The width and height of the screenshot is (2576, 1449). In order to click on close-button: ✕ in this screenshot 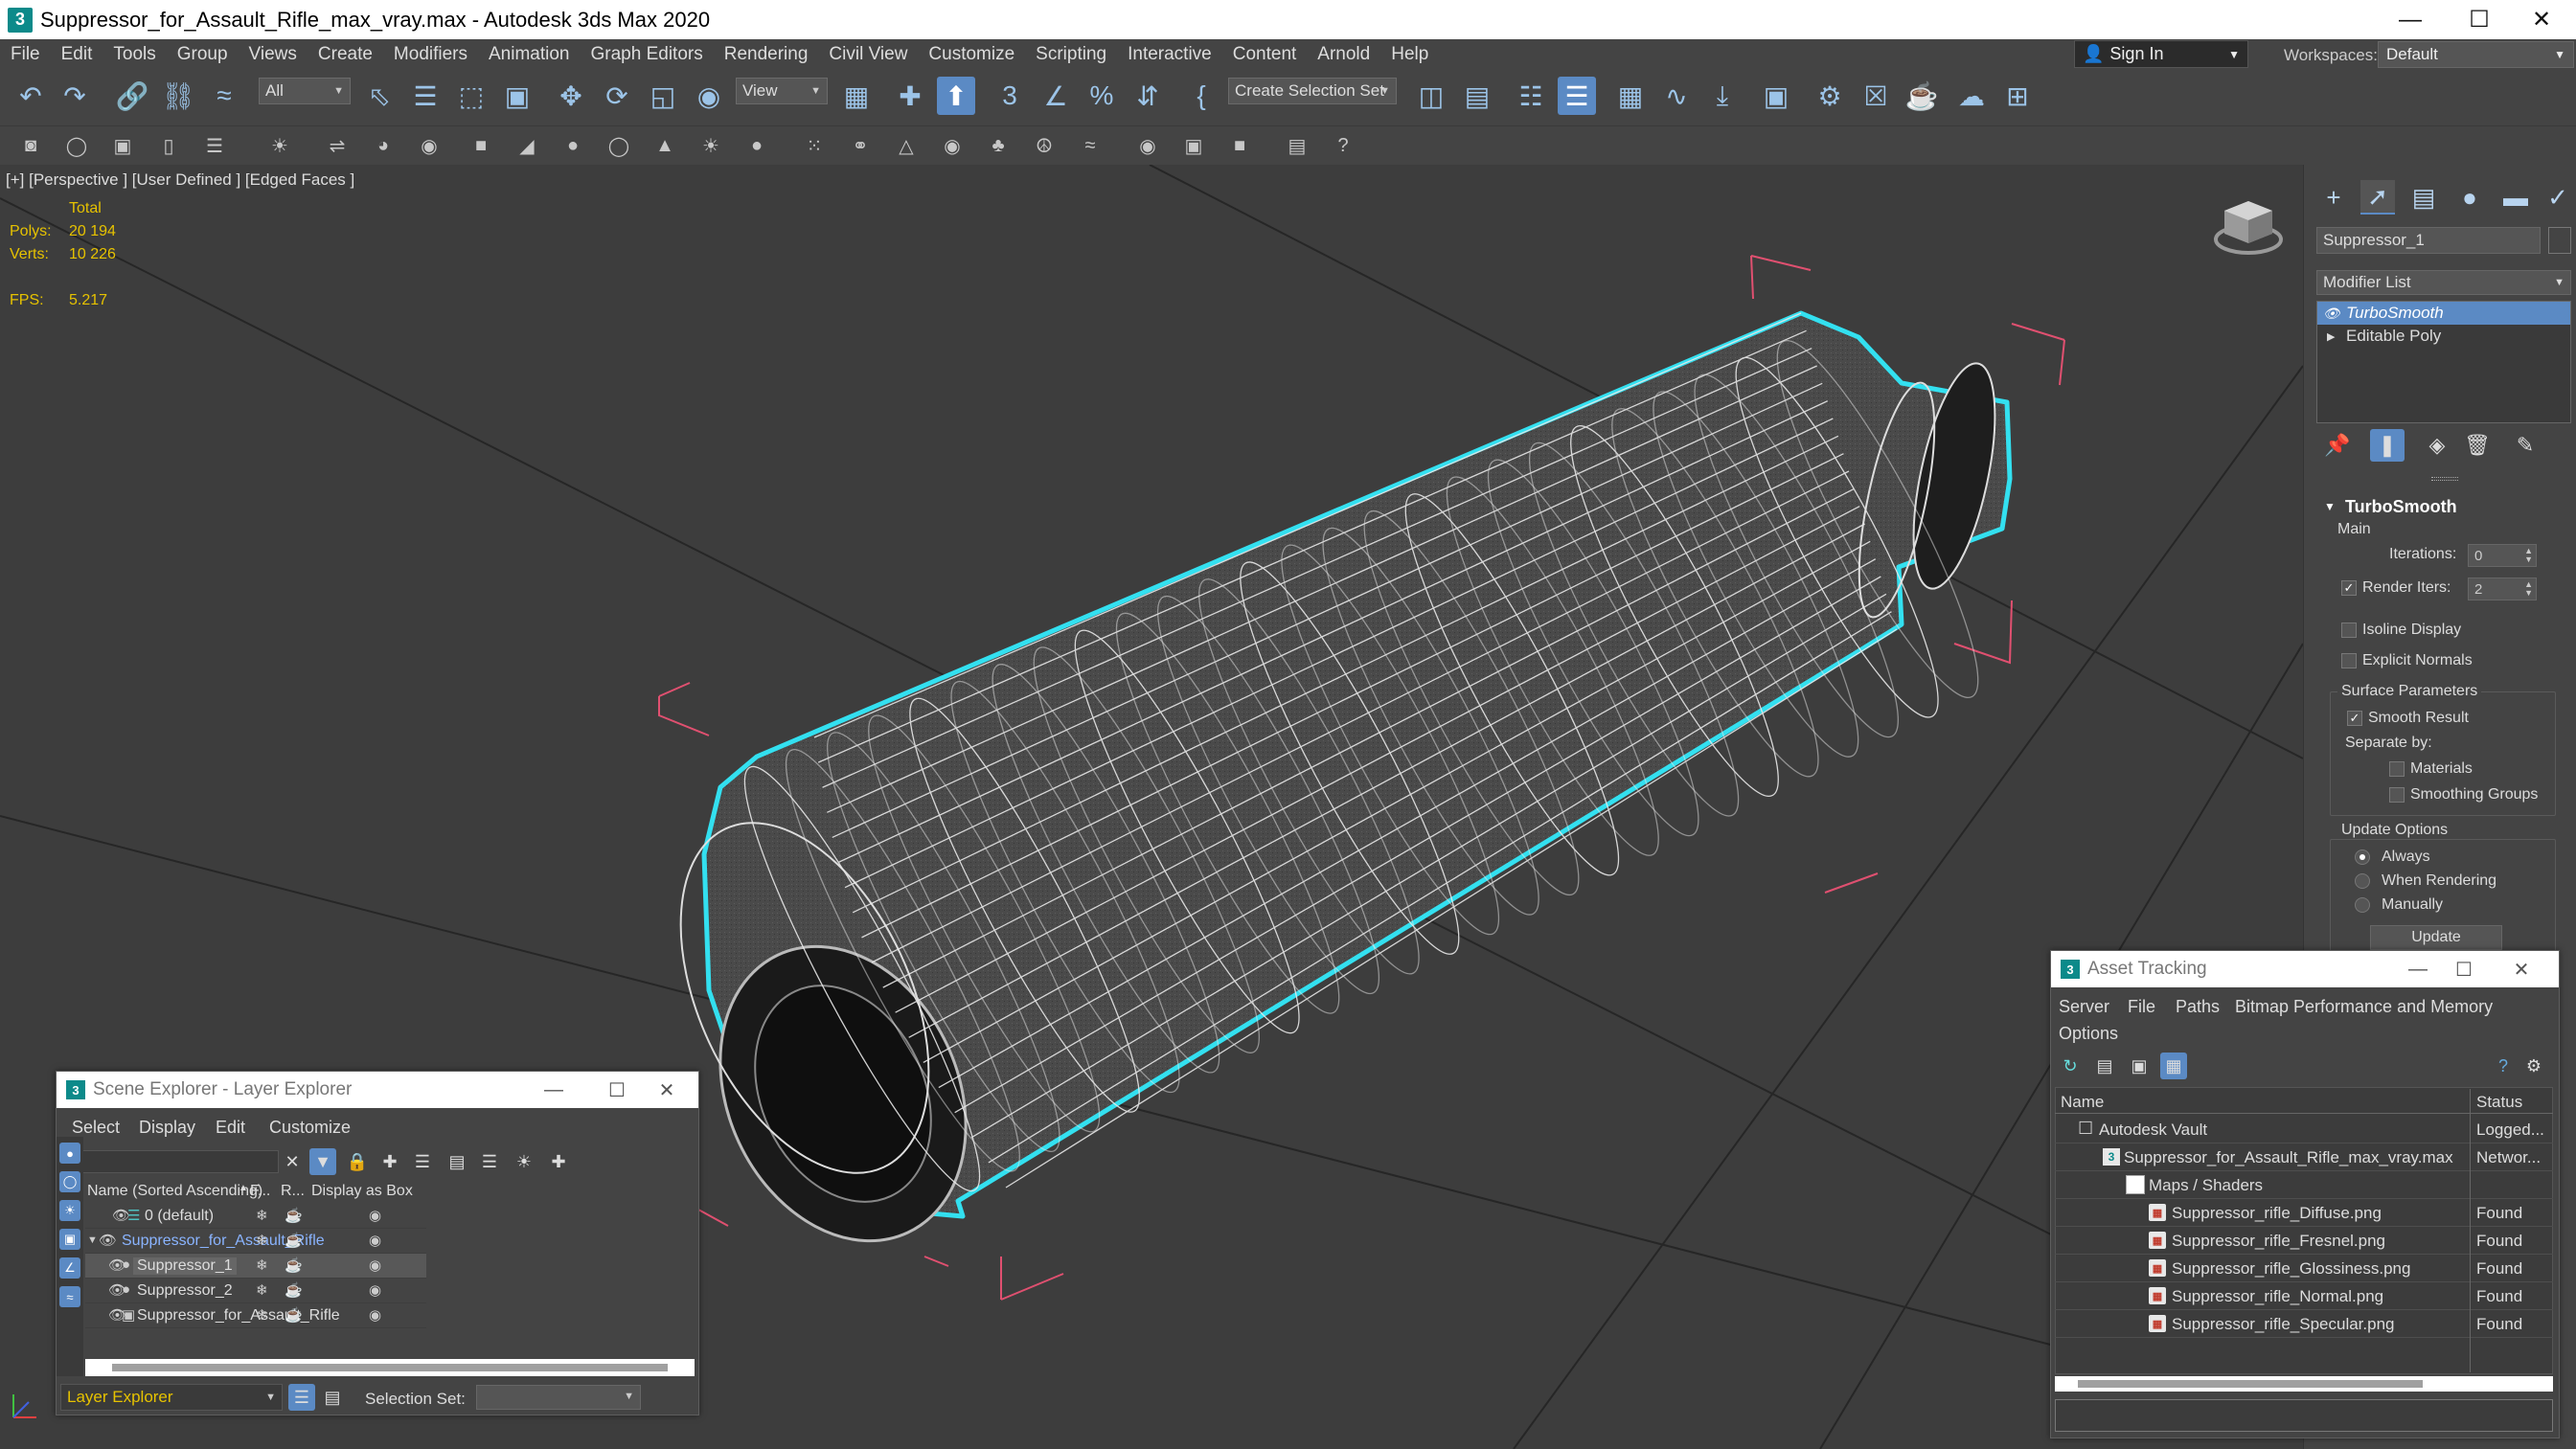, I will do `click(2521, 969)`.